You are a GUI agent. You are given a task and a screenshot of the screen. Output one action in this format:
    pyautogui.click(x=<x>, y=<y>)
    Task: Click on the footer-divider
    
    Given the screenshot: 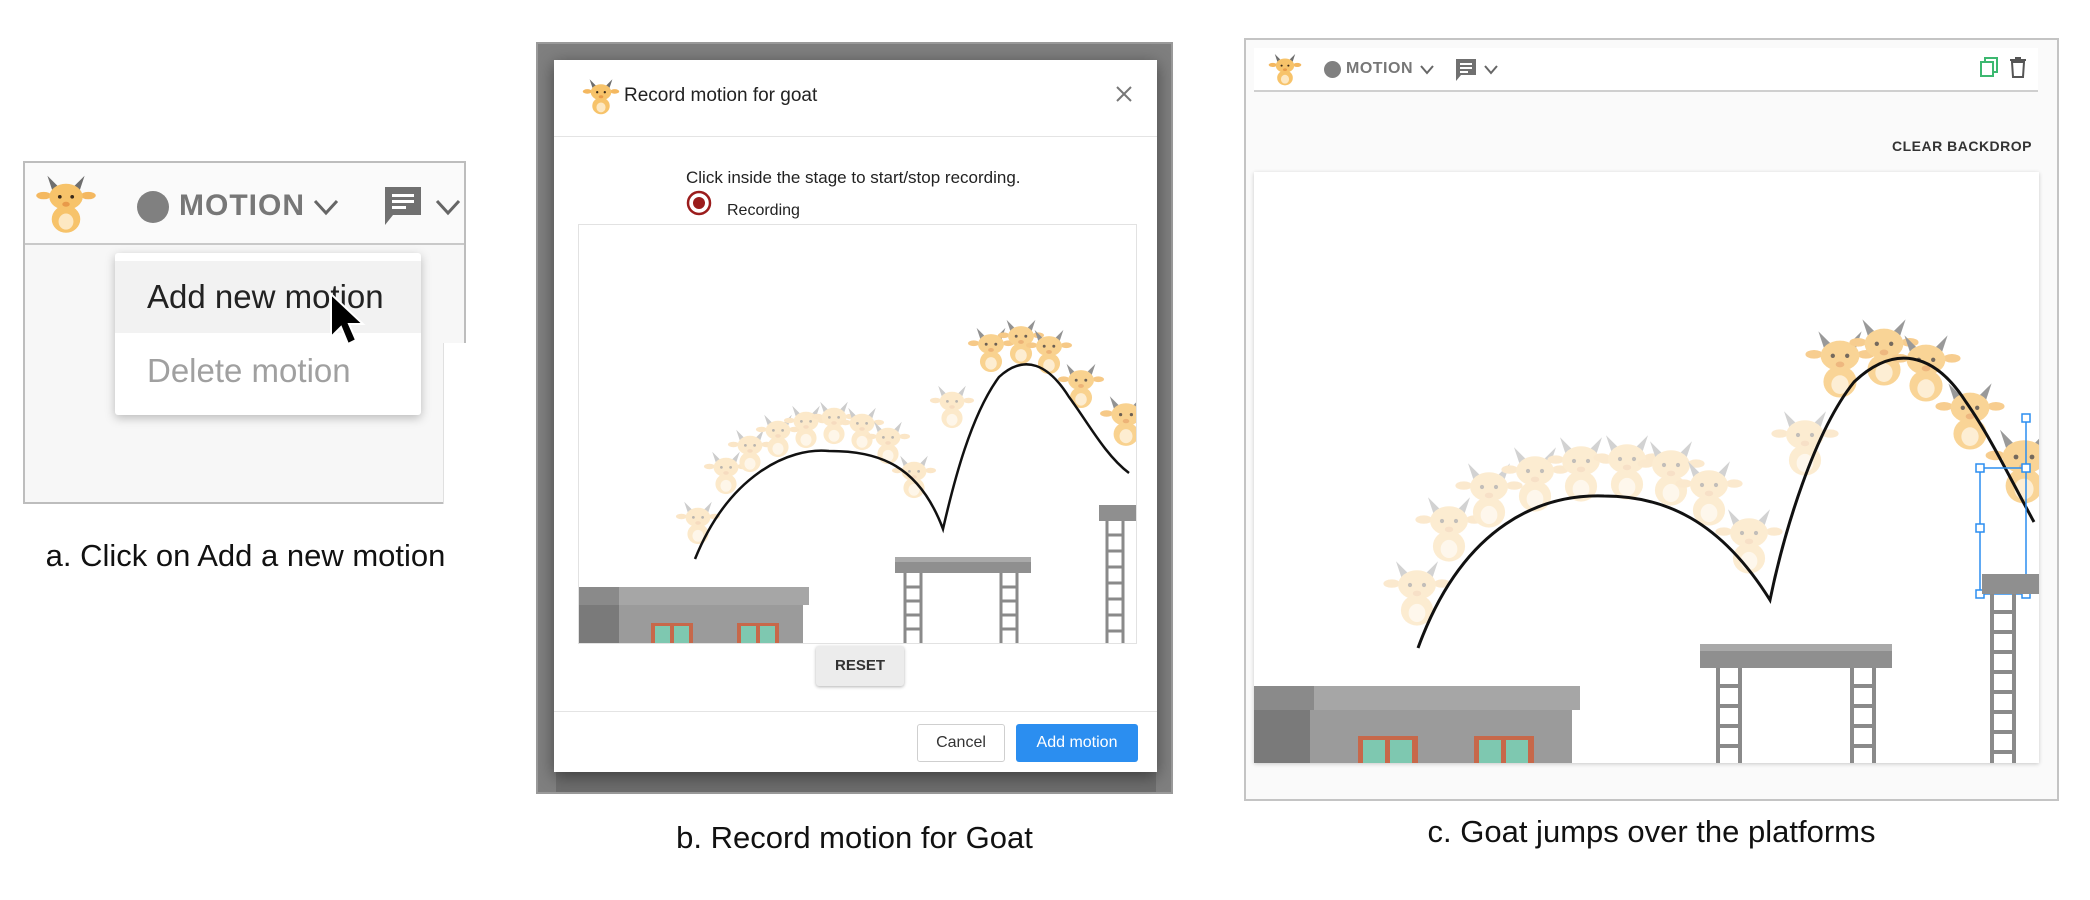 What is the action you would take?
    pyautogui.click(x=855, y=711)
    